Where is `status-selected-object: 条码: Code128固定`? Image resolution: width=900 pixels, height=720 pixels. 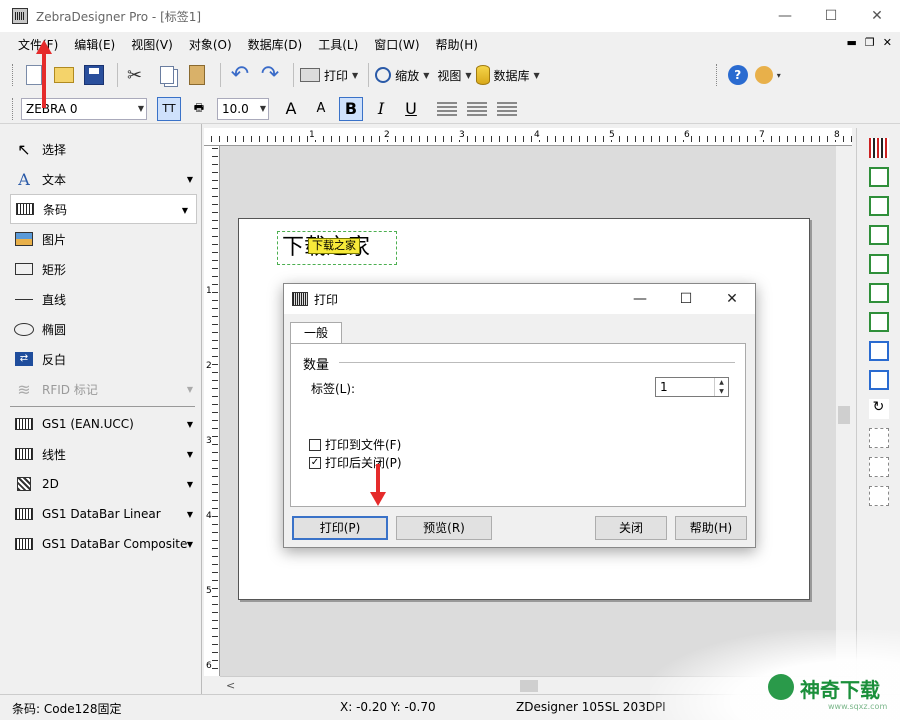 status-selected-object: 条码: Code128固定 is located at coordinates (67, 709).